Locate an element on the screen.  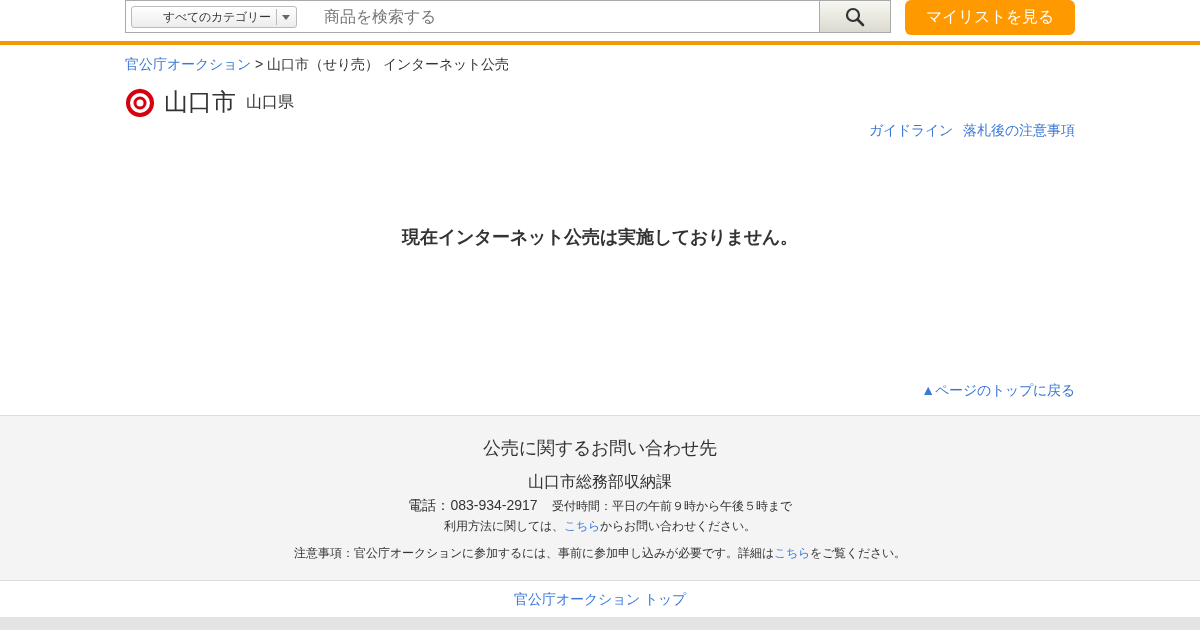
category-dropdown: すべてのカテゴリー is located at coordinates (214, 17).